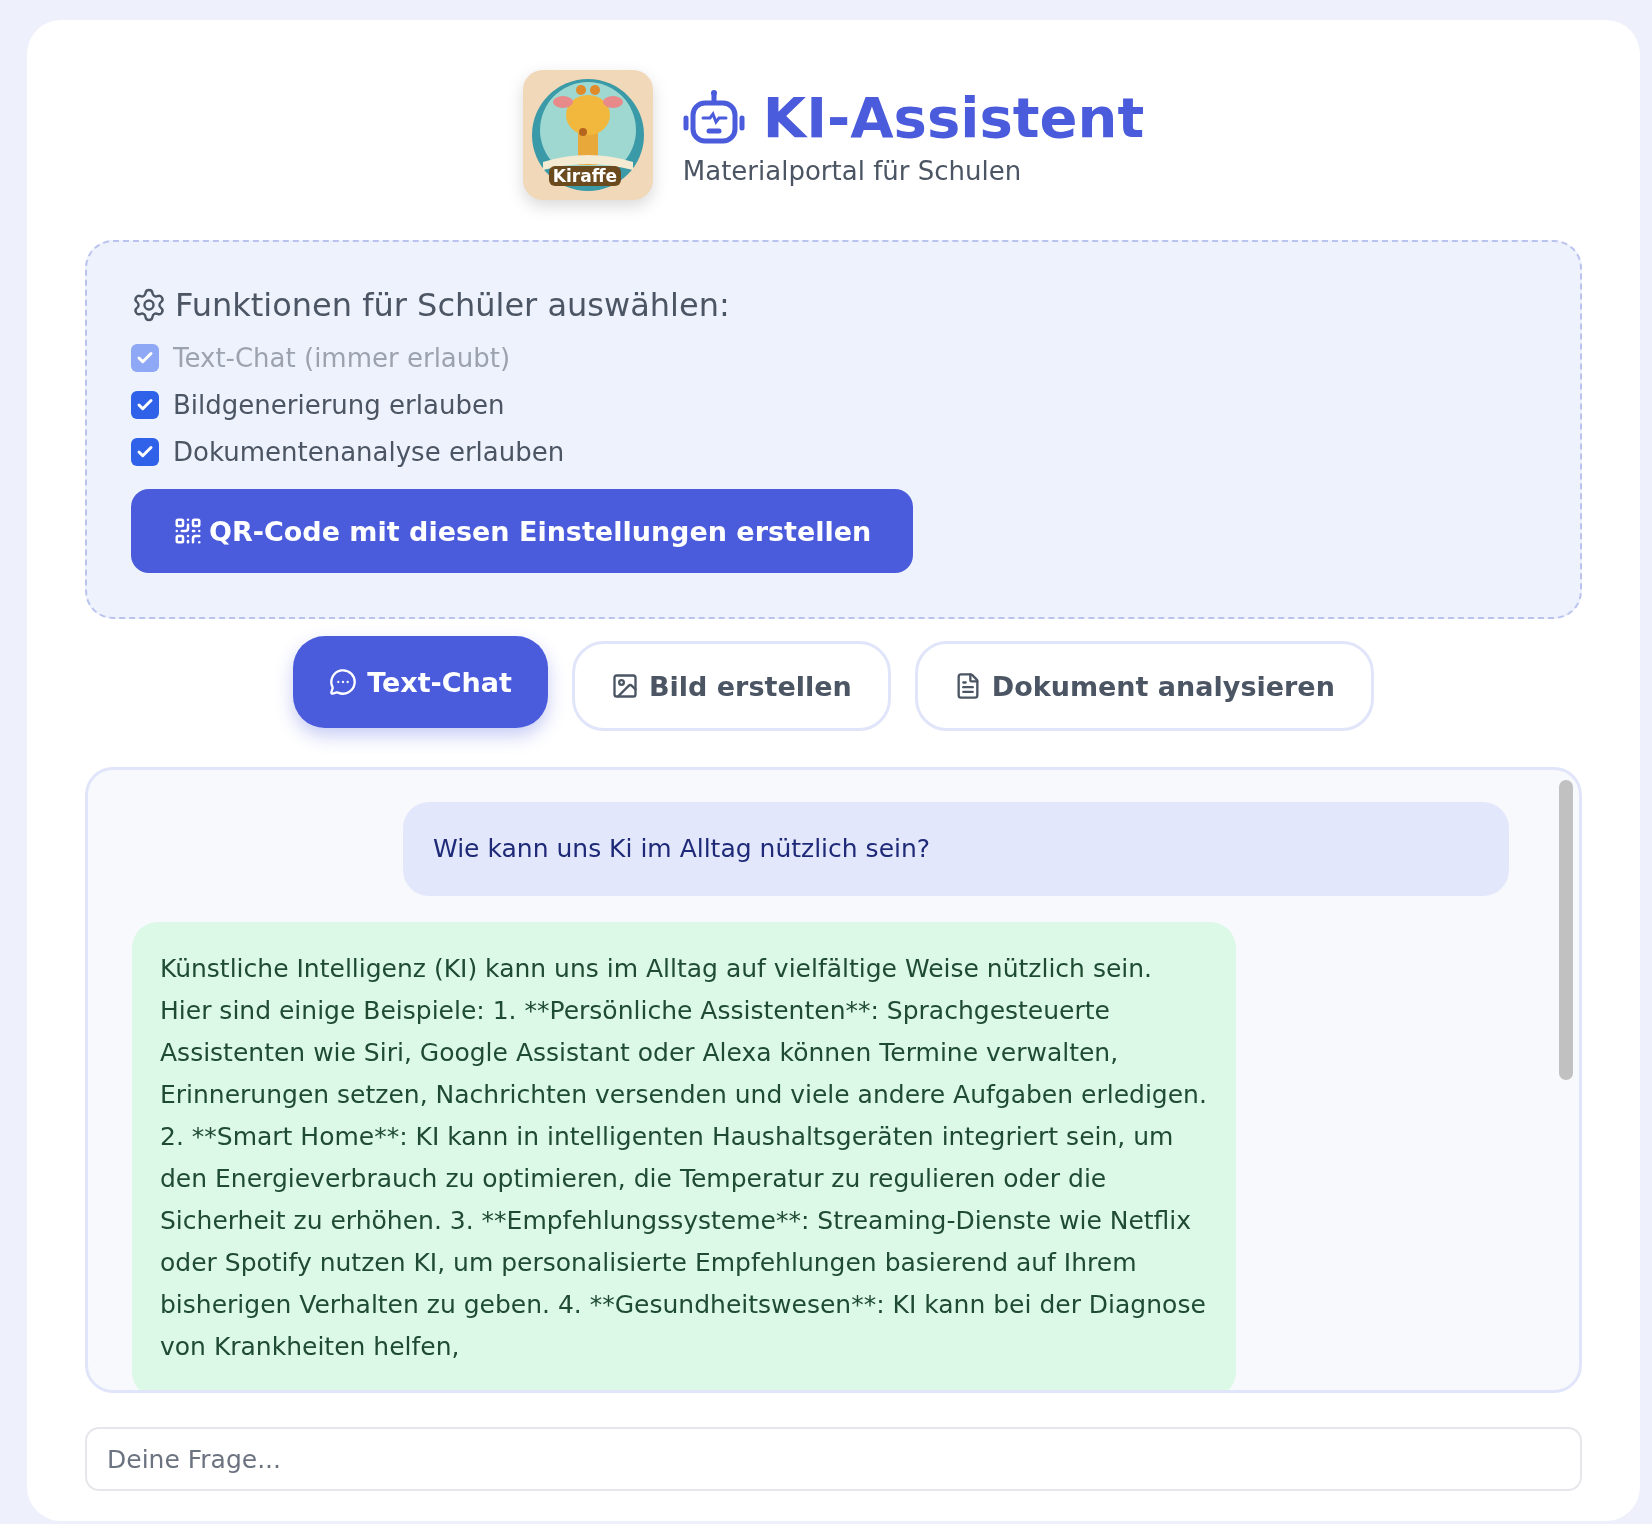  Describe the element at coordinates (1144, 686) in the screenshot. I see `tab: Dokument analysieren` at that location.